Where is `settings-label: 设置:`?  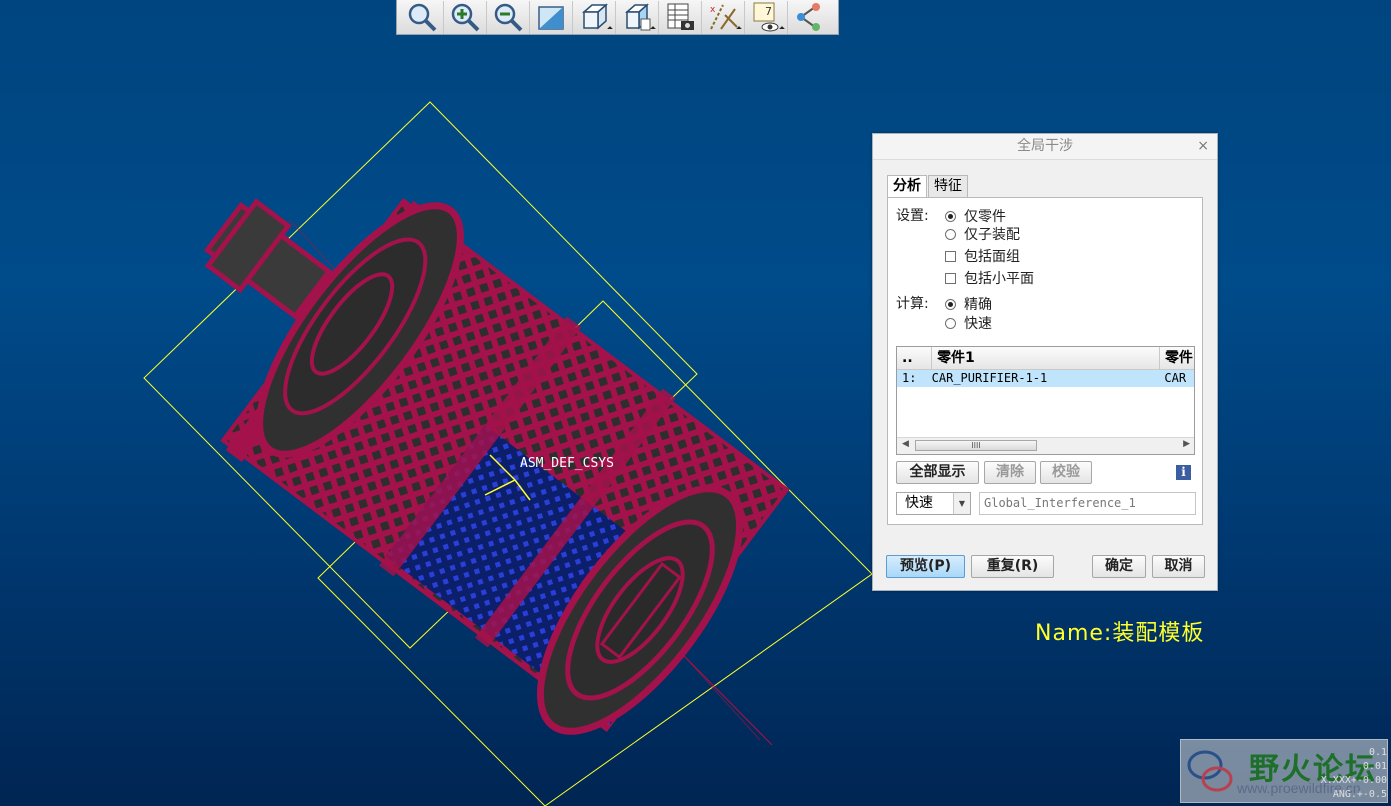 settings-label: 设置: is located at coordinates (912, 216).